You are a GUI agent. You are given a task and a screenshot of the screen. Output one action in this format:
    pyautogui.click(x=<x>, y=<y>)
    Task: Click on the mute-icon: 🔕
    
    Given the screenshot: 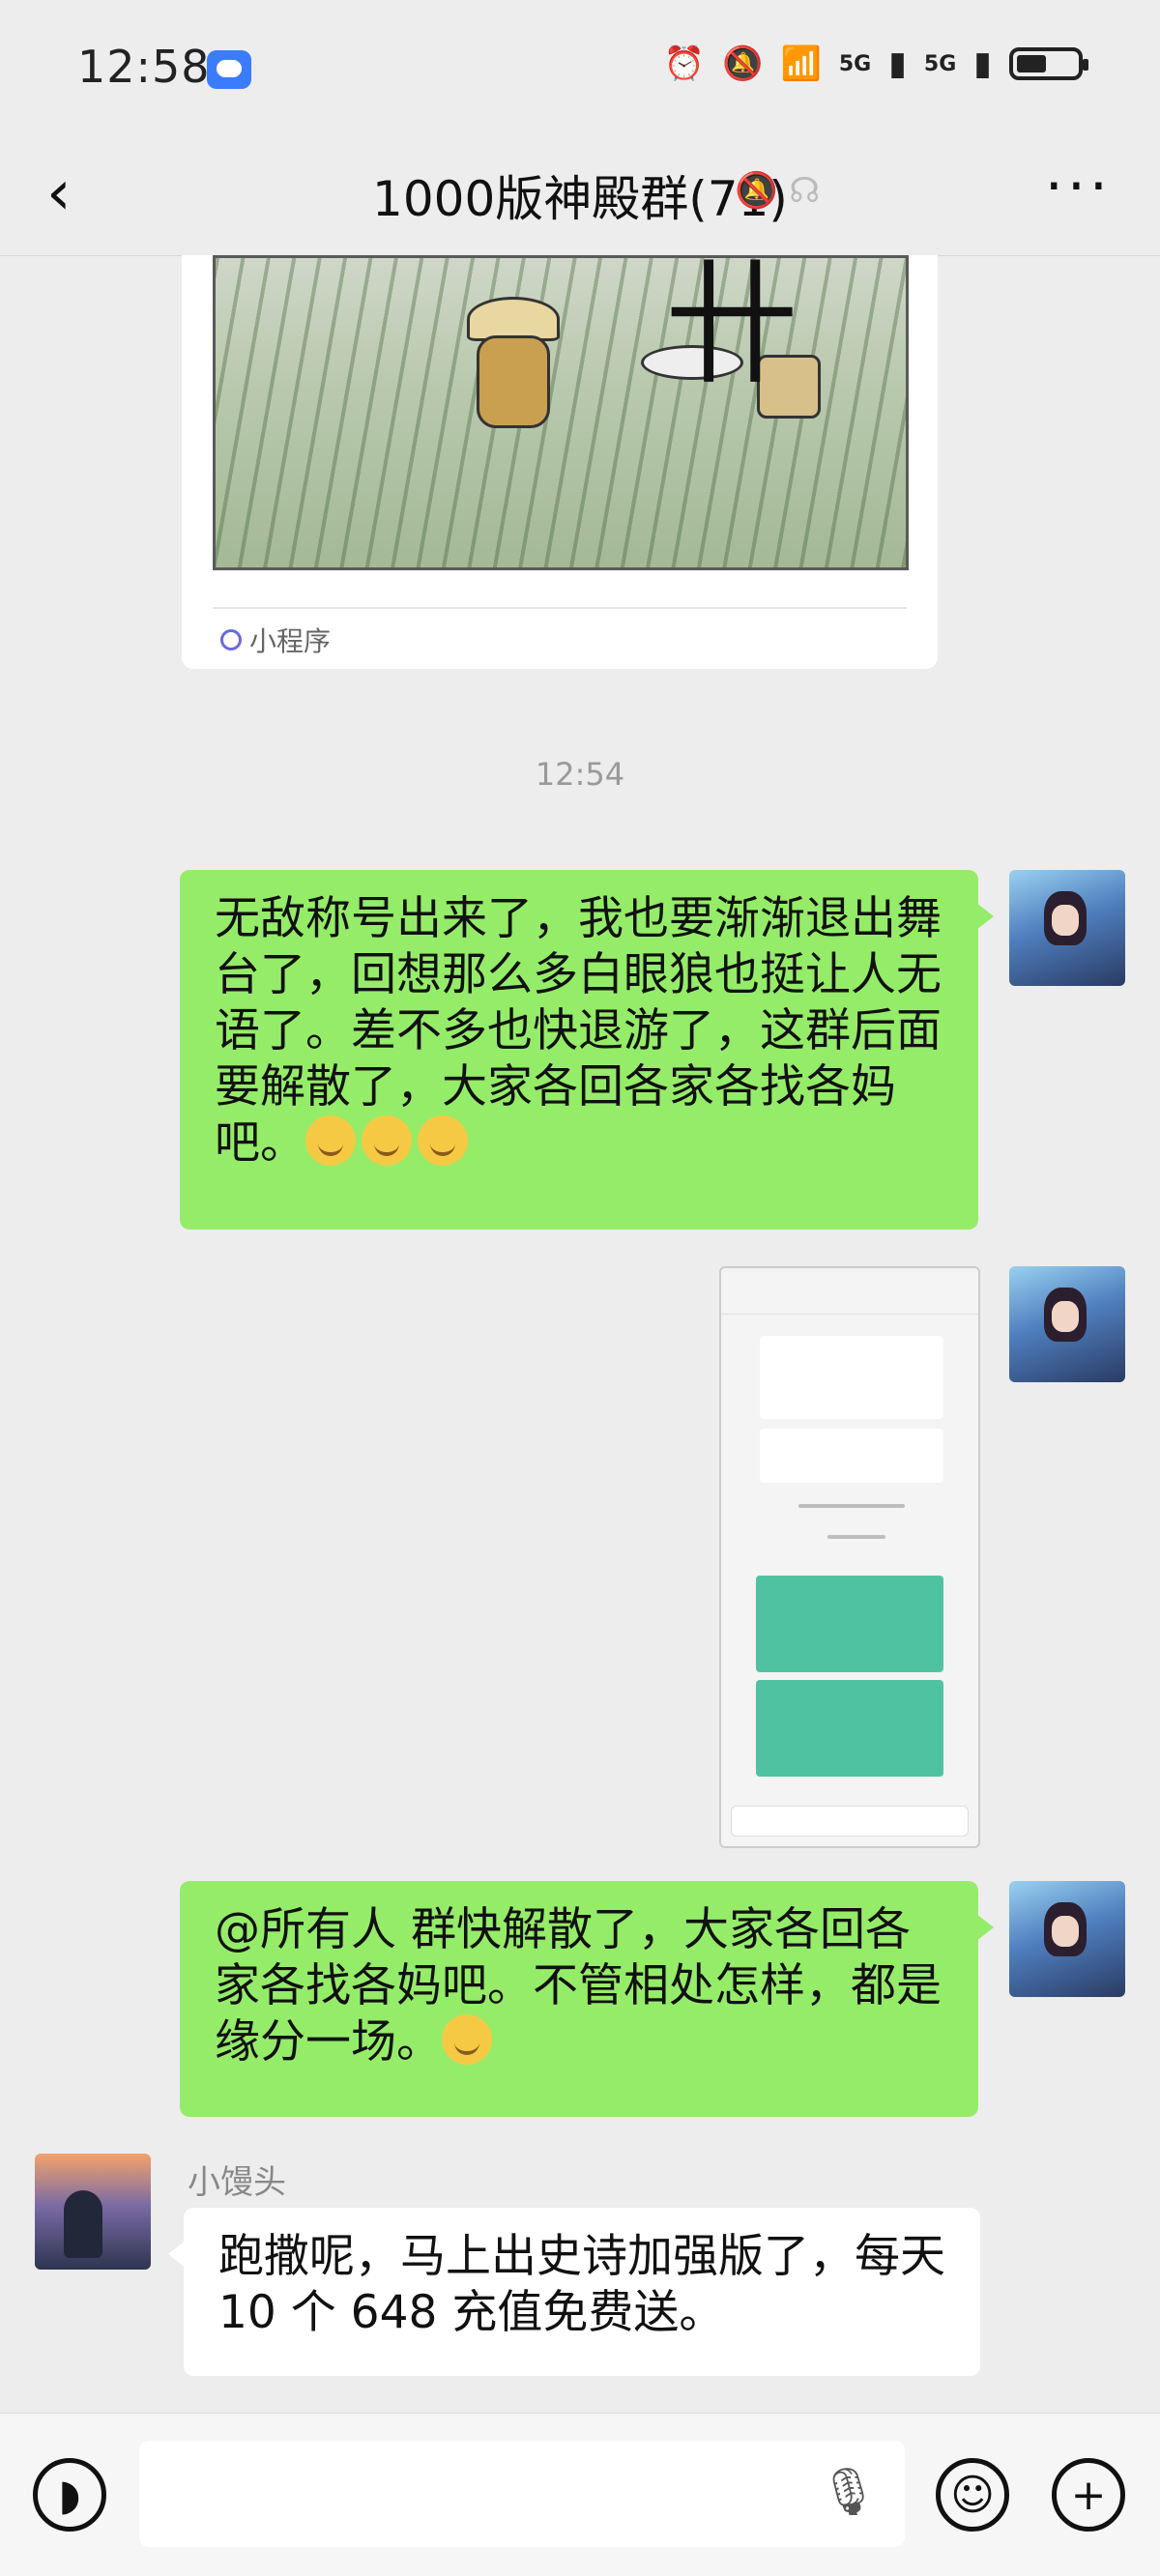 What is the action you would take?
    pyautogui.click(x=743, y=63)
    